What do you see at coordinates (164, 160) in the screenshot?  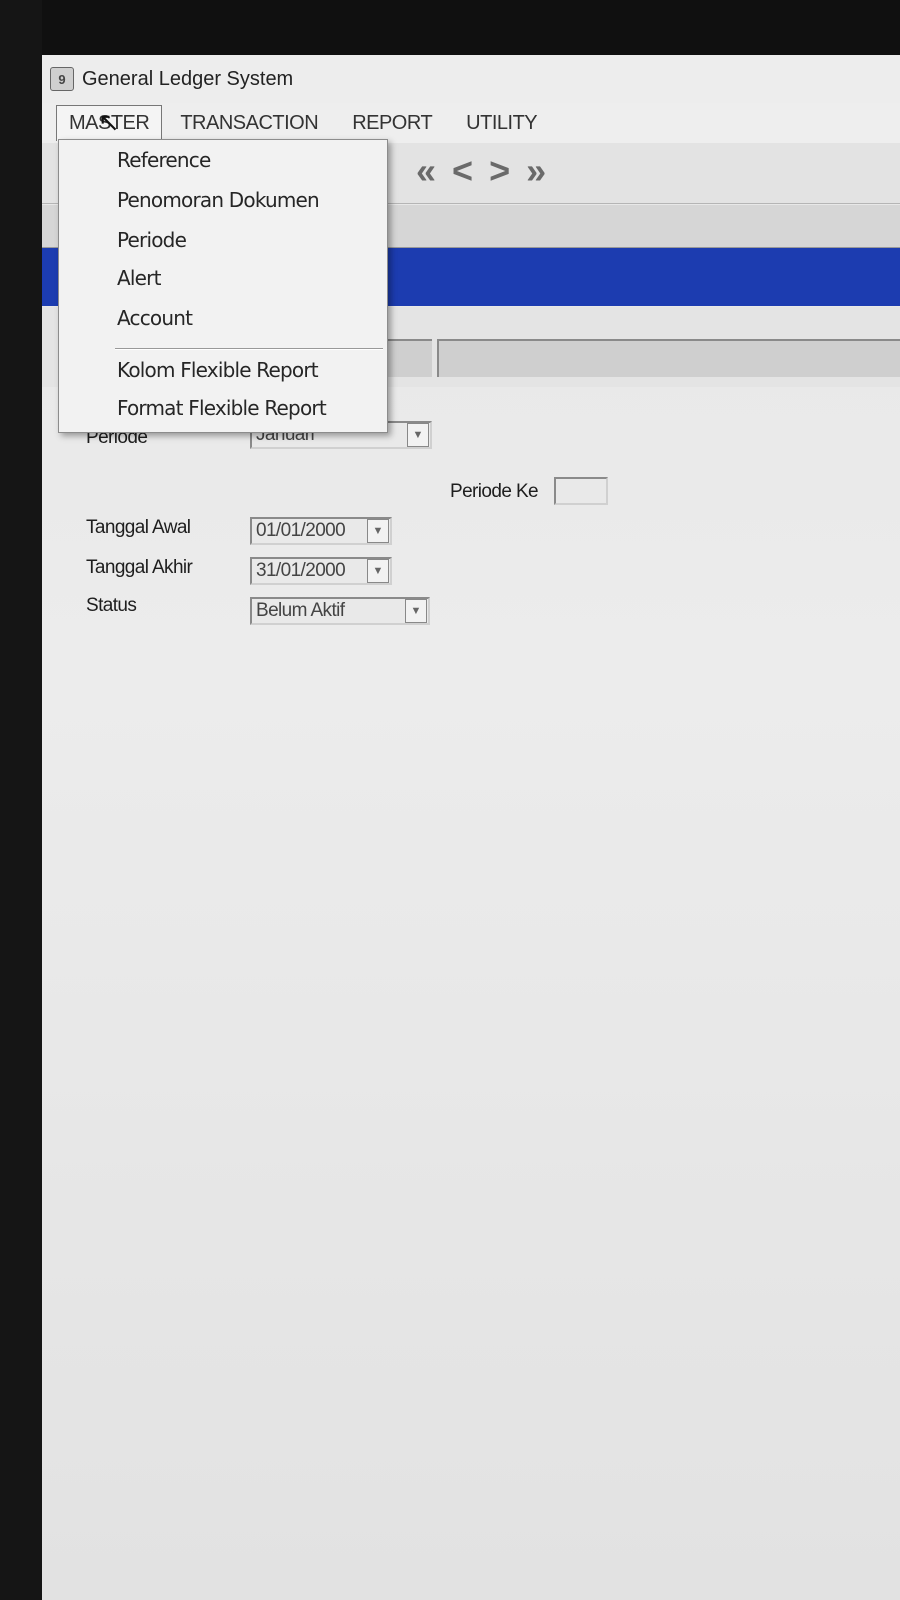 I see `menu-item-reference: Reference` at bounding box center [164, 160].